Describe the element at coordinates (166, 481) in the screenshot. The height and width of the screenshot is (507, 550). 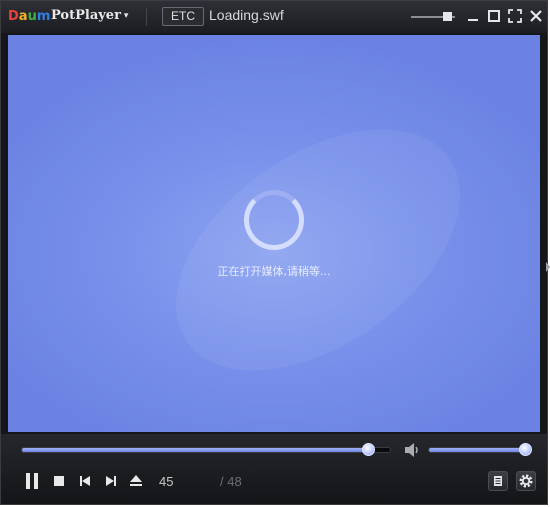
I see `current-time: 45` at that location.